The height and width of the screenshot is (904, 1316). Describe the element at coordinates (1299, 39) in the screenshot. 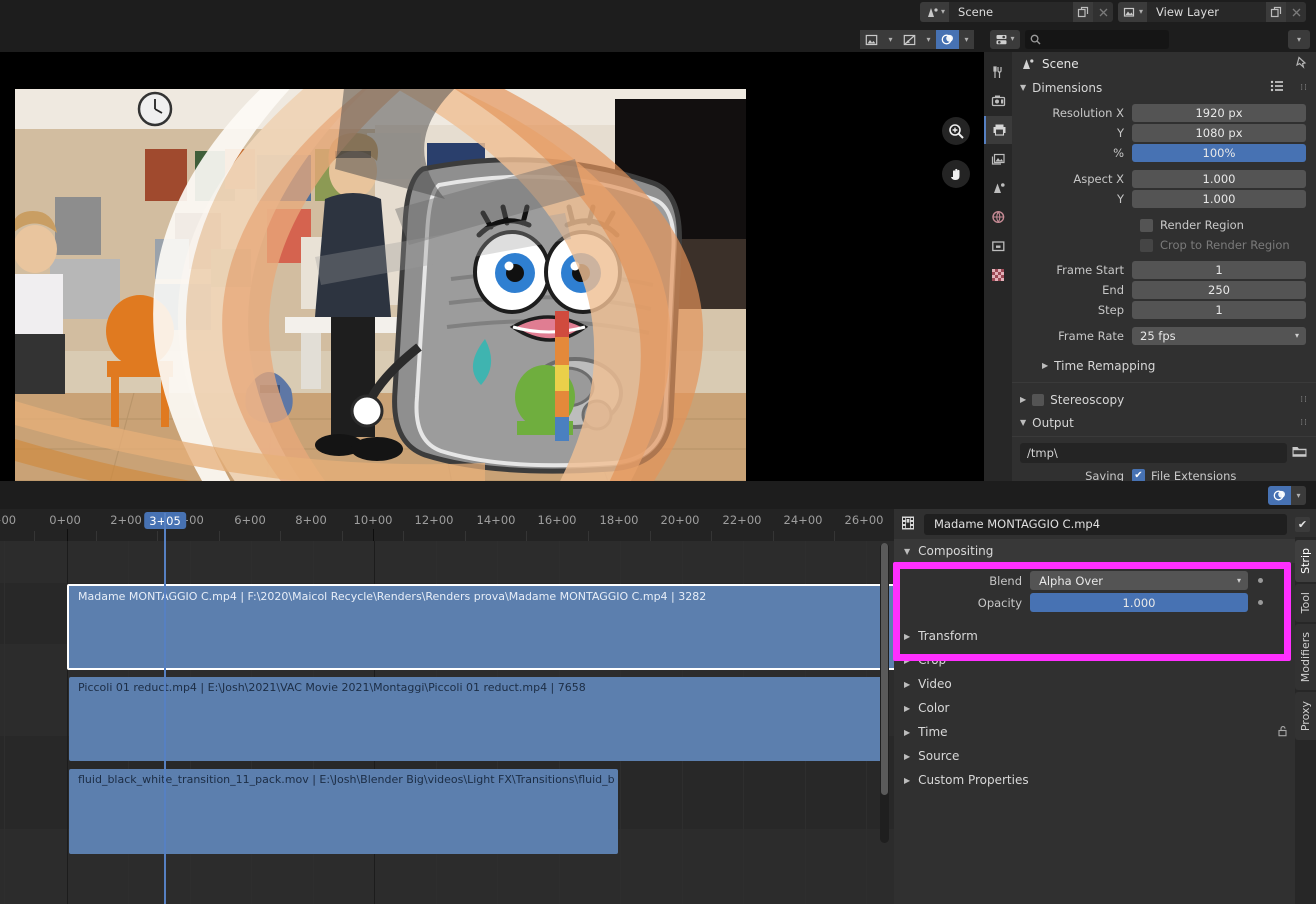

I see `properties-header-dropdown: ▾` at that location.